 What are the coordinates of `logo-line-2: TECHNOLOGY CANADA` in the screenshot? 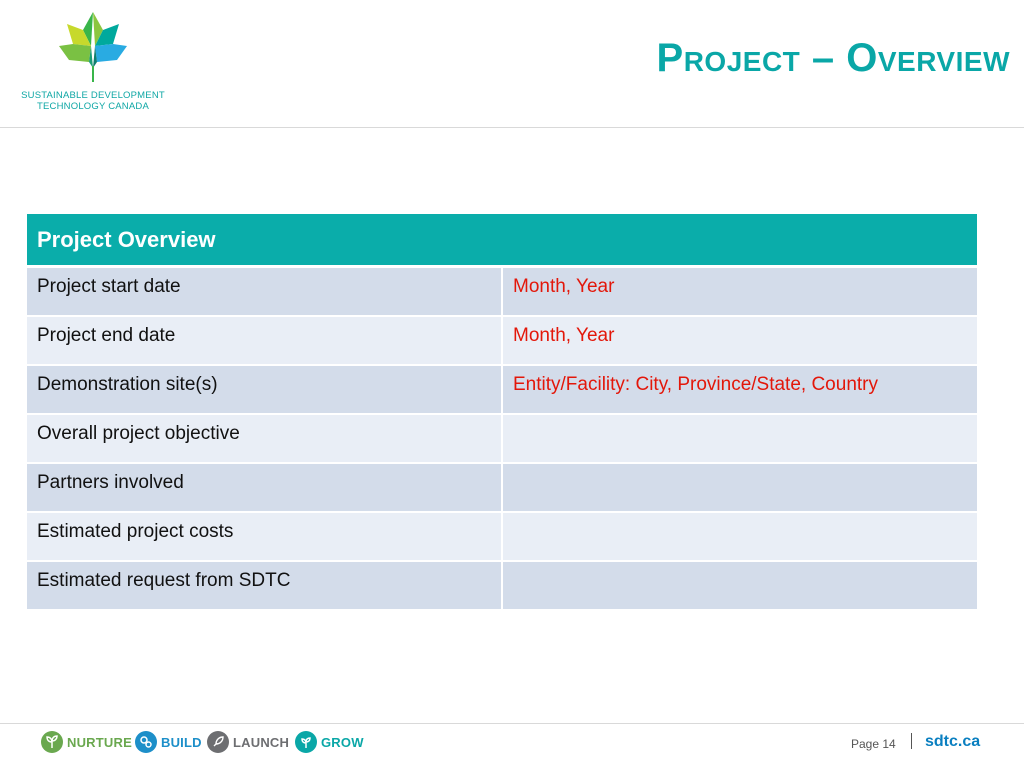 It's located at (93, 106).